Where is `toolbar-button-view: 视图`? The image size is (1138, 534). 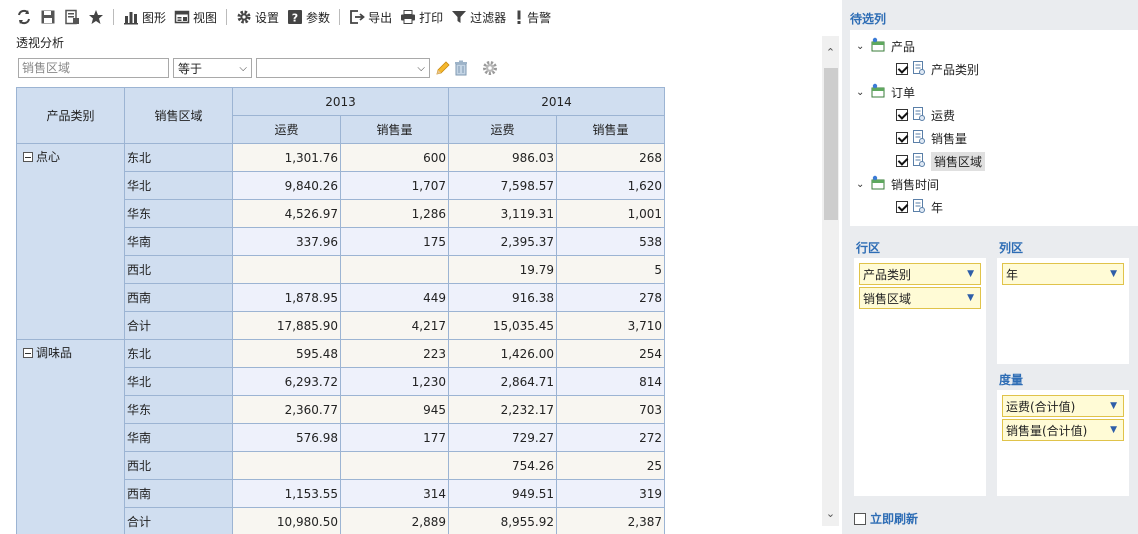
toolbar-button-view: 视图 is located at coordinates (195, 17).